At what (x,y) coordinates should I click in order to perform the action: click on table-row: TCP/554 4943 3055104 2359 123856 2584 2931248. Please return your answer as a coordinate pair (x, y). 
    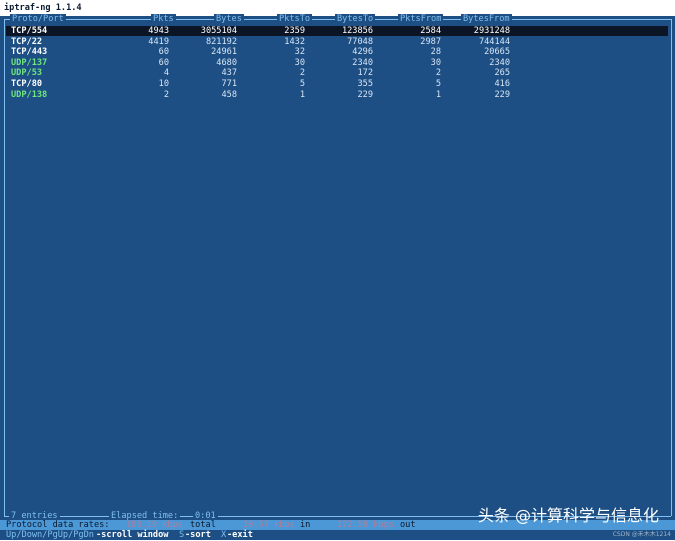
    Looking at the image, I should click on (337, 31).